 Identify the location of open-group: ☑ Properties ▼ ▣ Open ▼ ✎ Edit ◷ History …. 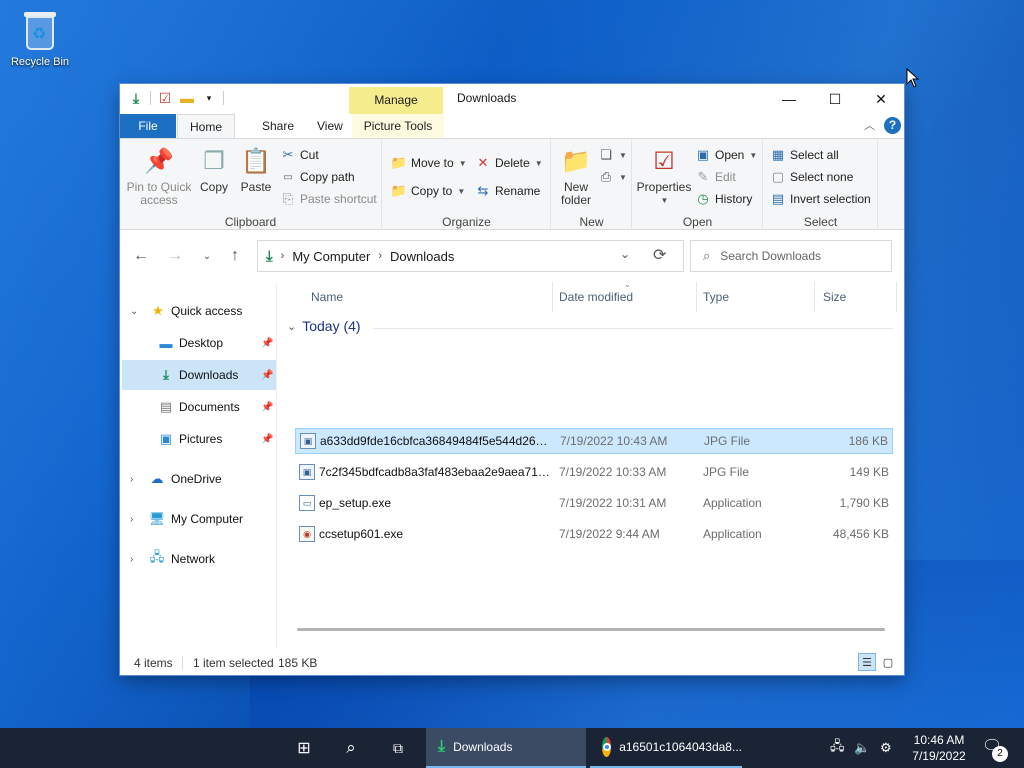
(698, 185).